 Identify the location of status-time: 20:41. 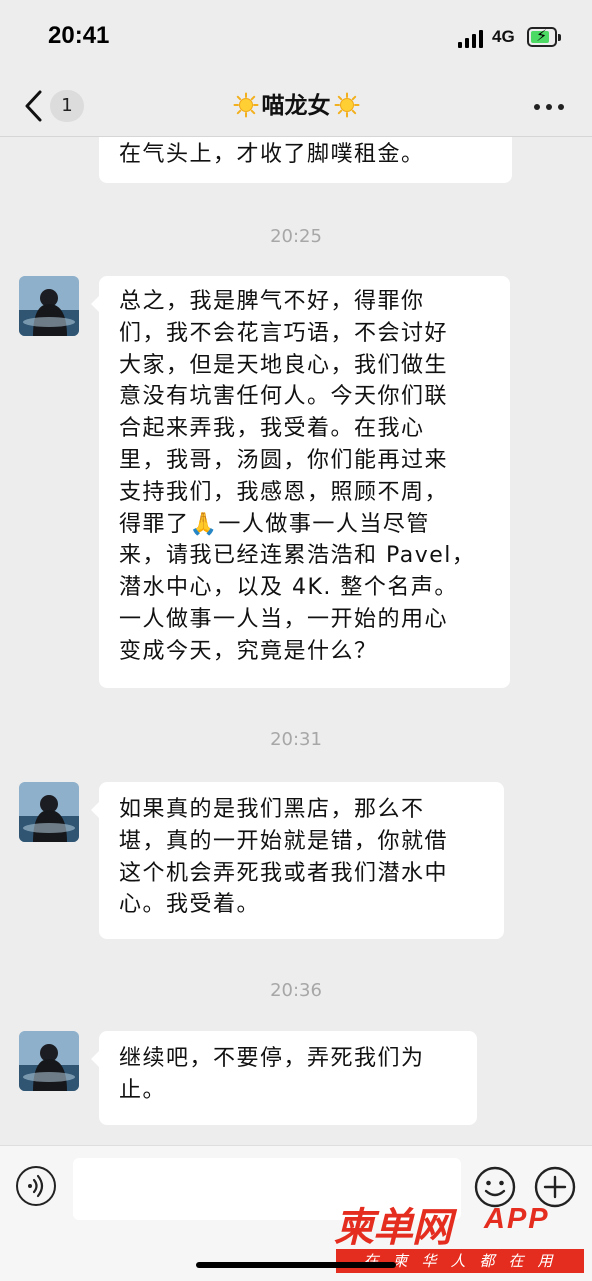
(79, 35).